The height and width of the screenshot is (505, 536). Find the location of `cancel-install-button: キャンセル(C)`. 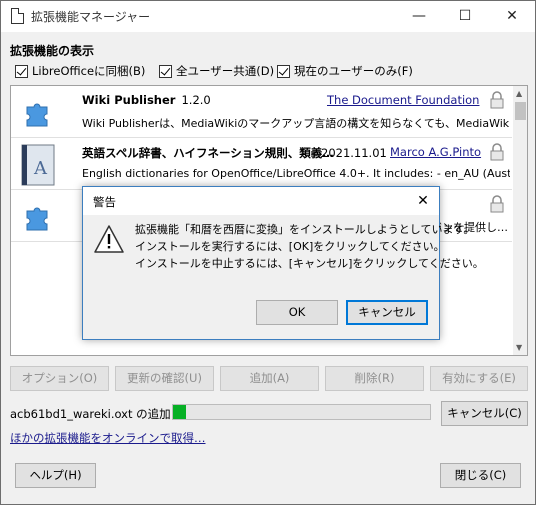

cancel-install-button: キャンセル(C) is located at coordinates (484, 413).